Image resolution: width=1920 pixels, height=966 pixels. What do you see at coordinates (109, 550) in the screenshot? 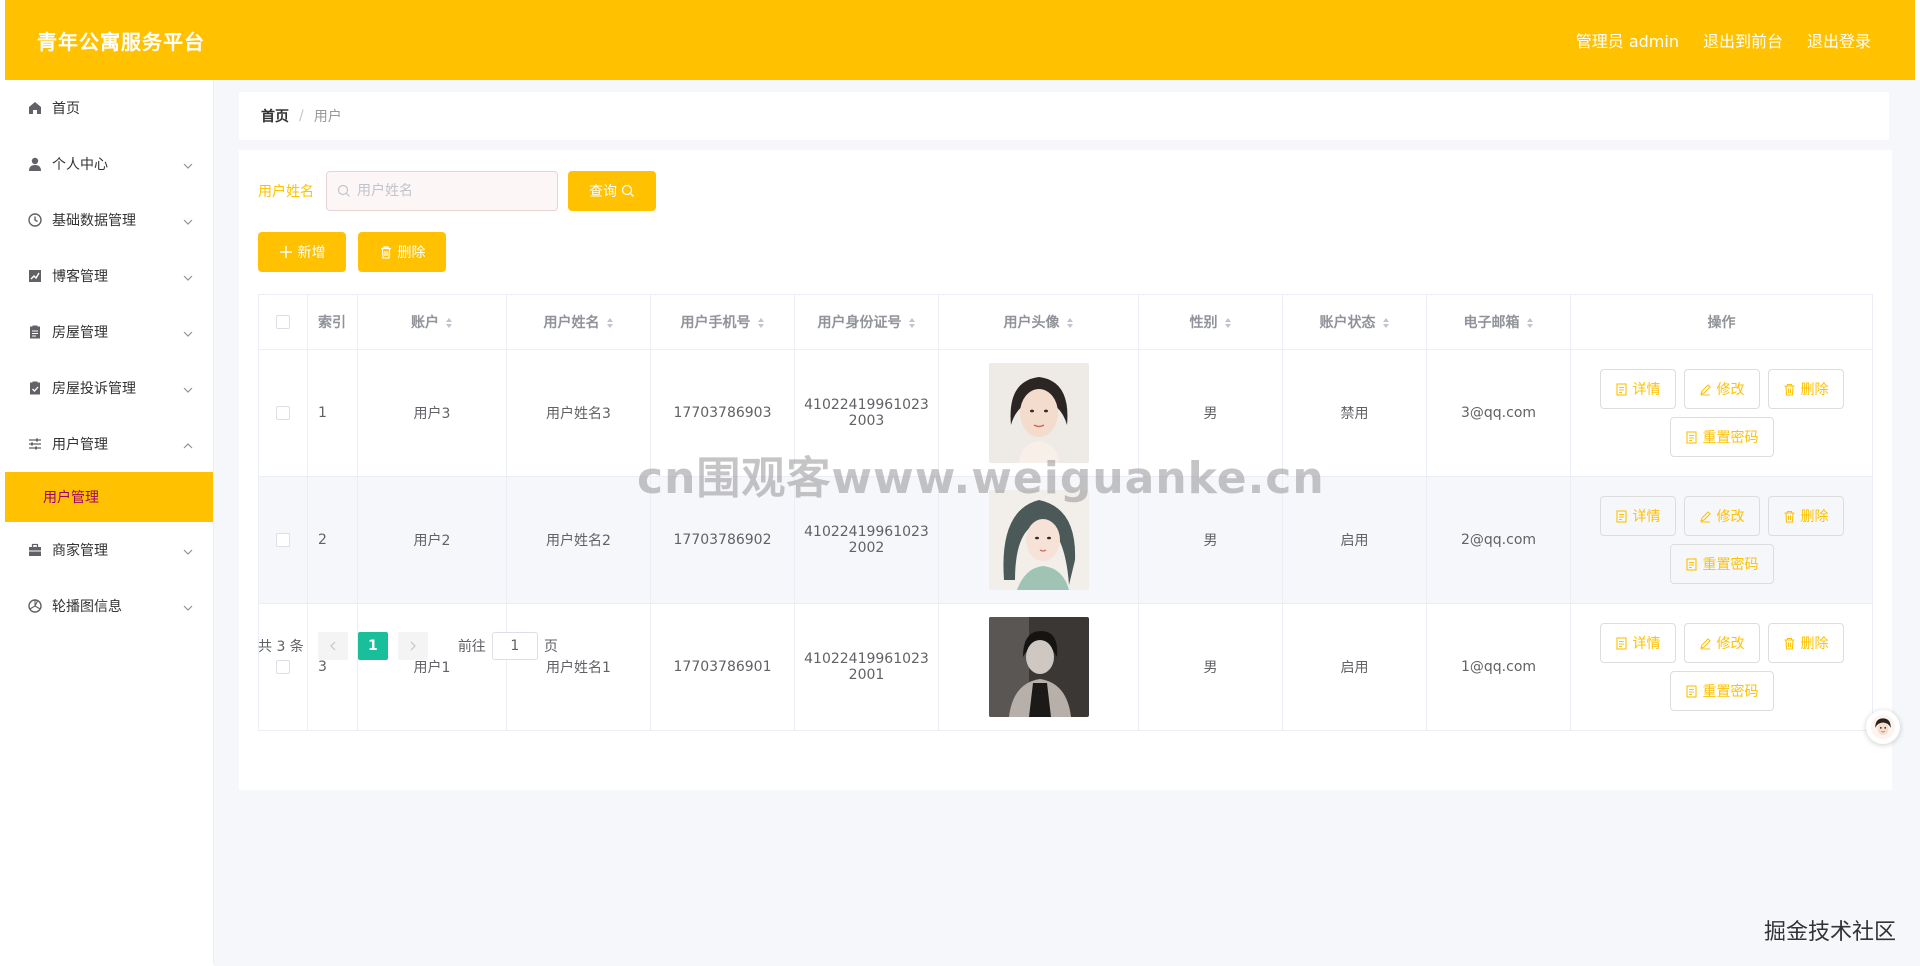
I see `sidebar-item-merchant: 商家管理` at bounding box center [109, 550].